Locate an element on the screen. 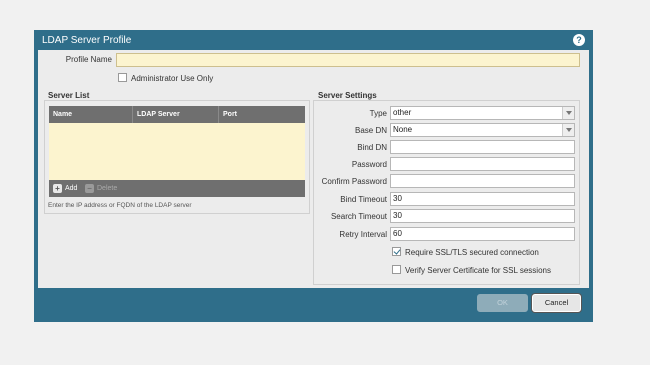  type-select: other is located at coordinates (482, 113).